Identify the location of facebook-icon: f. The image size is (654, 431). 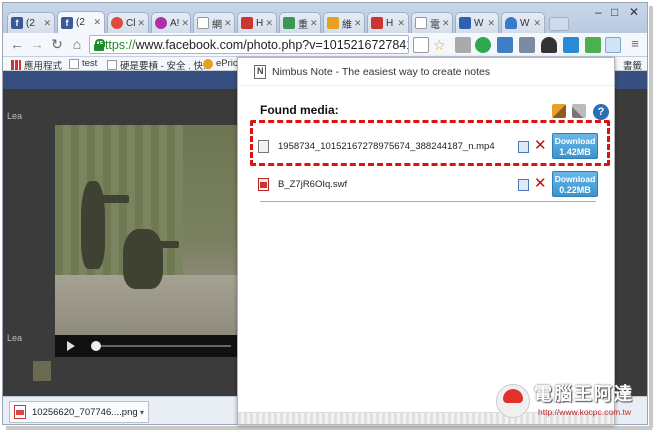
(17, 23).